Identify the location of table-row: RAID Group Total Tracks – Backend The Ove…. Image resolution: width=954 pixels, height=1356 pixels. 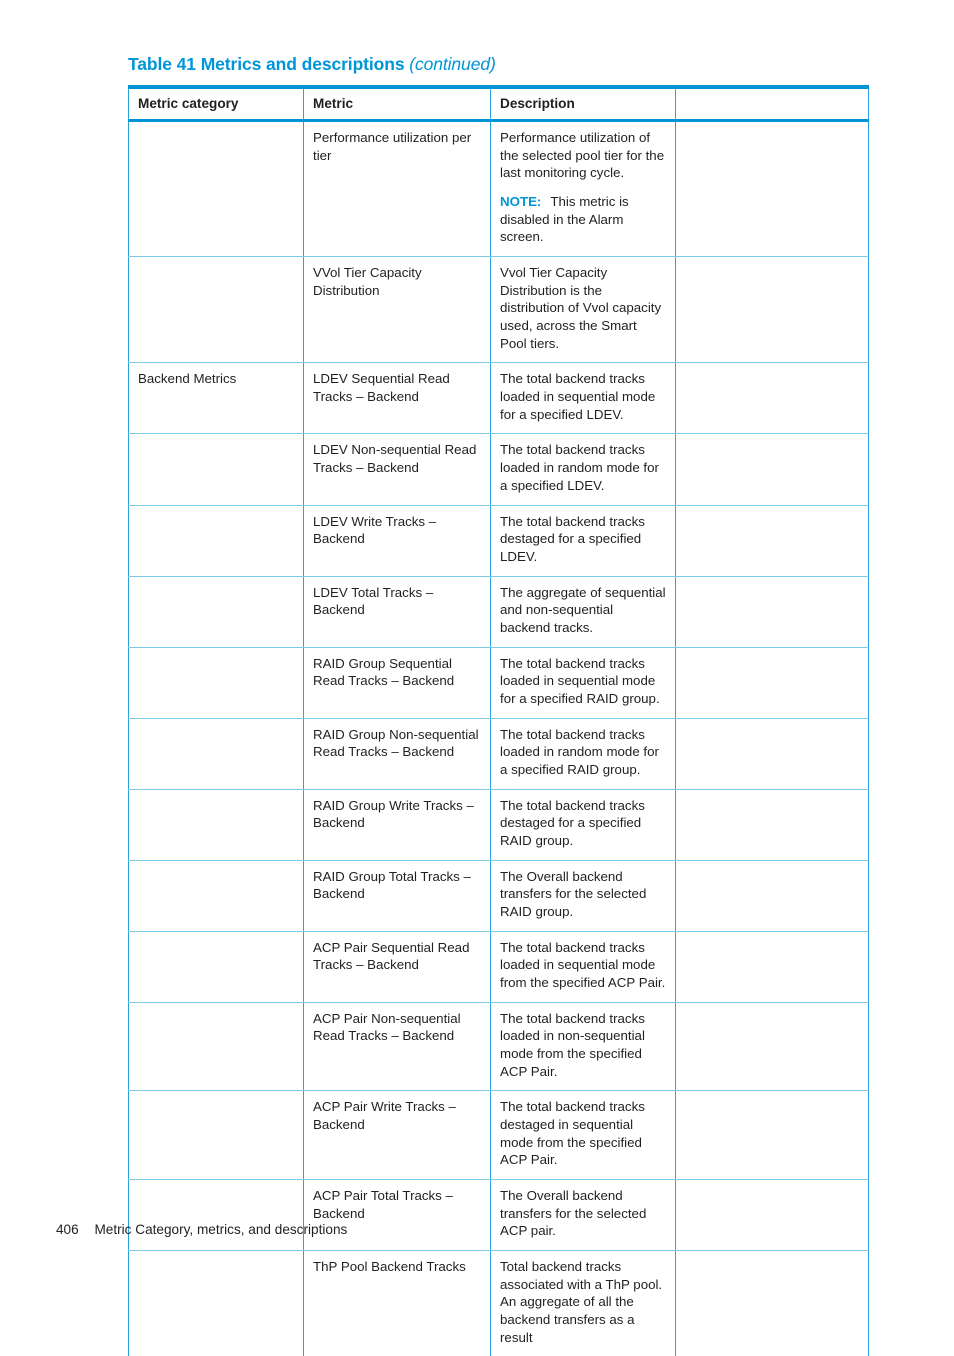
(499, 895).